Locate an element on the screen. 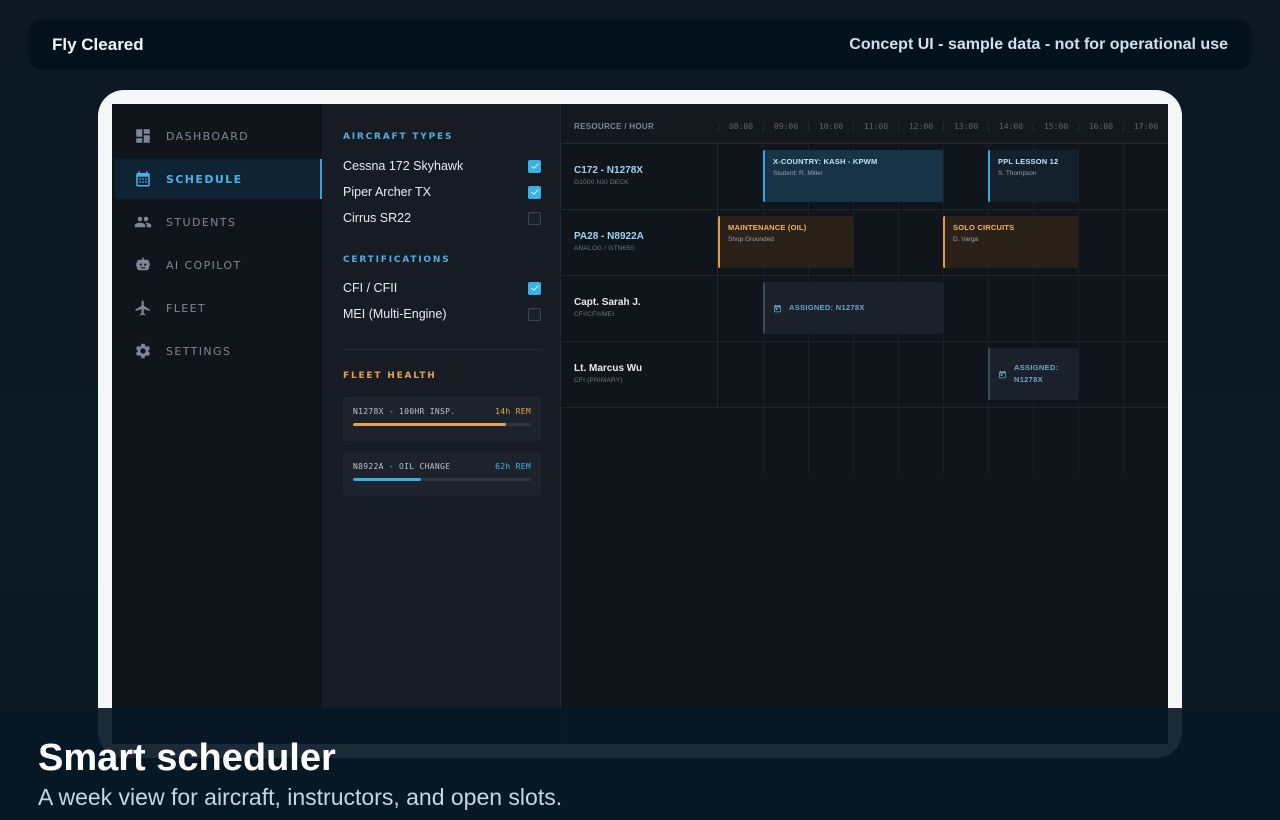 Image resolution: width=1280 pixels, height=820 pixels. filter-label: MEI (Multi-Engine) is located at coordinates (395, 314).